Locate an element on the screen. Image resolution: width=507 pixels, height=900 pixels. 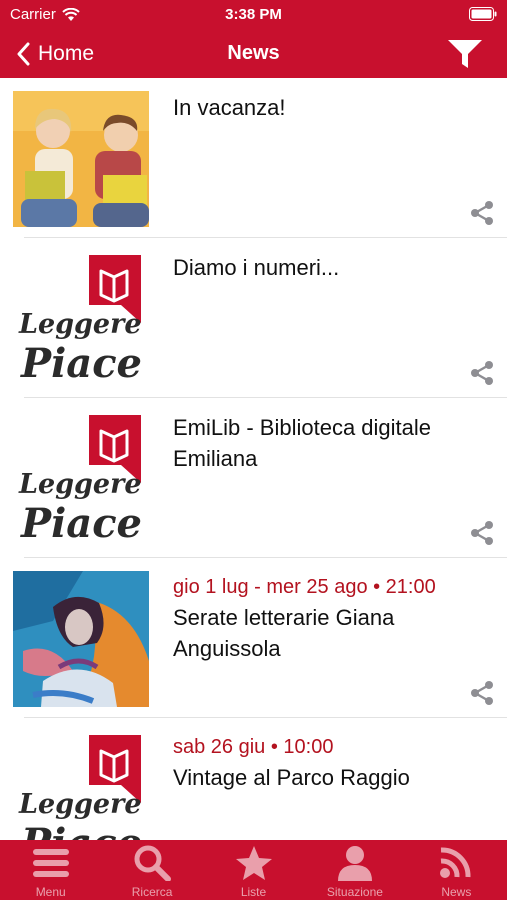
news-title: In vacanza! is located at coordinates (229, 107).